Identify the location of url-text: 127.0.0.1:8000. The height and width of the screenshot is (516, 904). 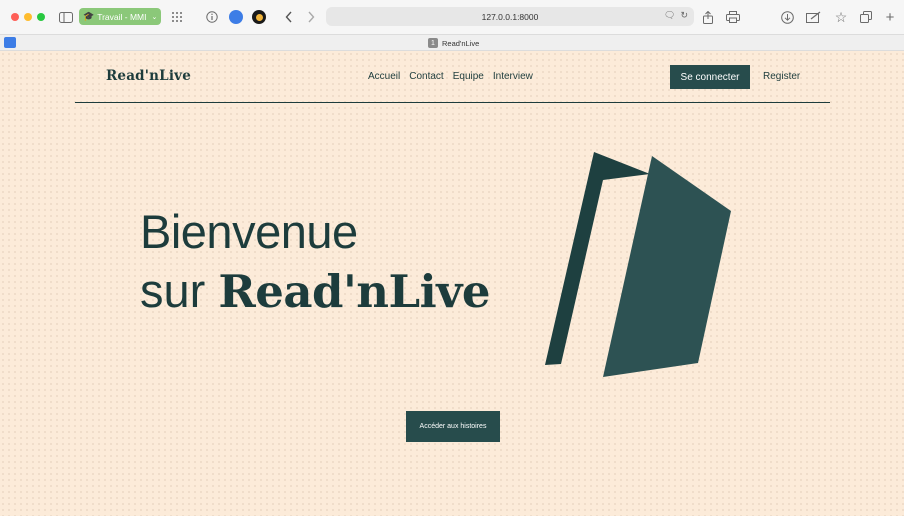
(510, 16).